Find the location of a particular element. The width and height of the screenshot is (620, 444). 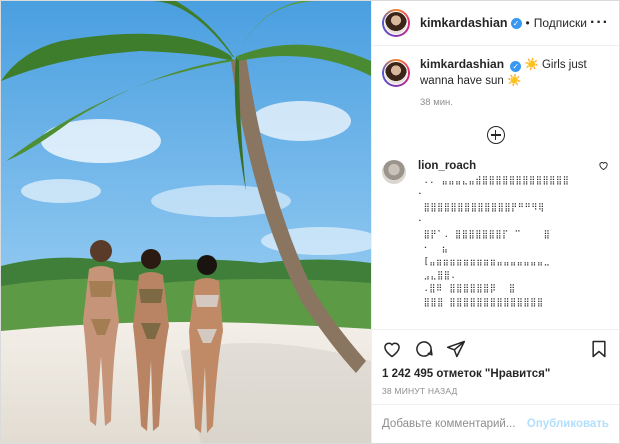

author-avatar is located at coordinates (396, 23).